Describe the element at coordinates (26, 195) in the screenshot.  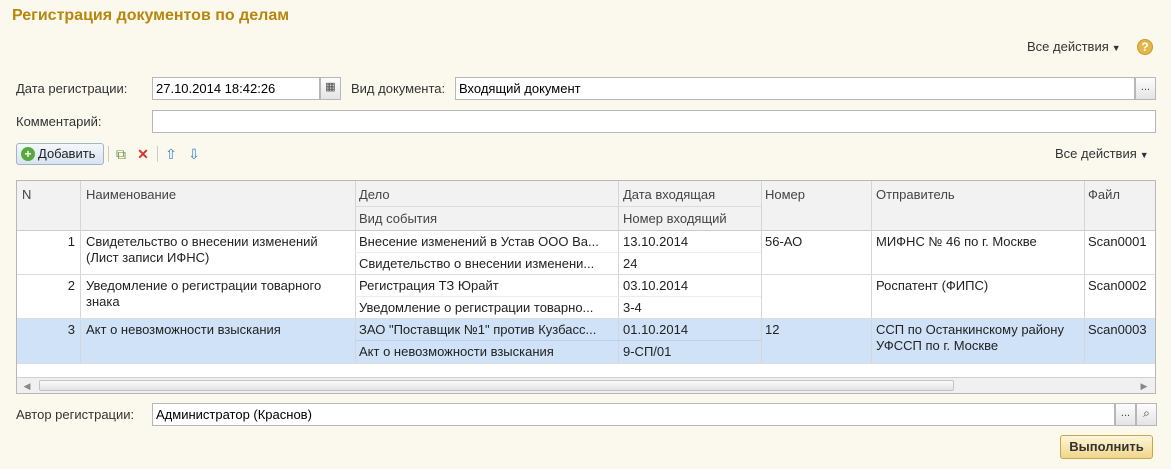
I see `header-n: N` at that location.